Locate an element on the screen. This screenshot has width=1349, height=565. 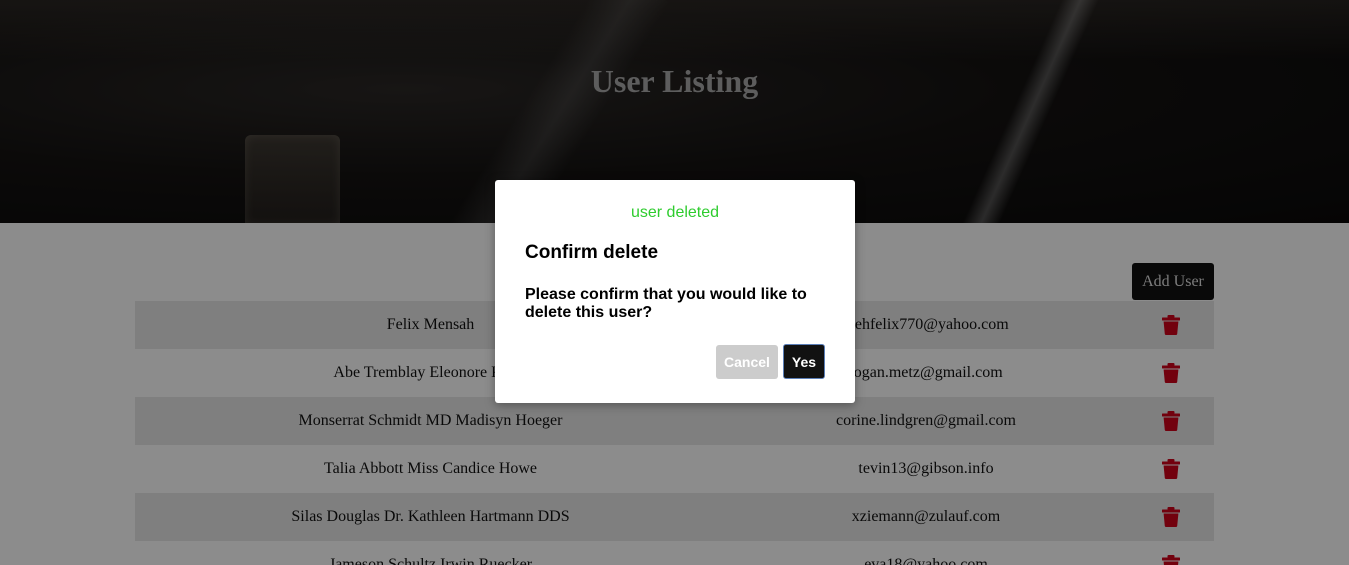
dialog-title: Confirm delete is located at coordinates (592, 252).